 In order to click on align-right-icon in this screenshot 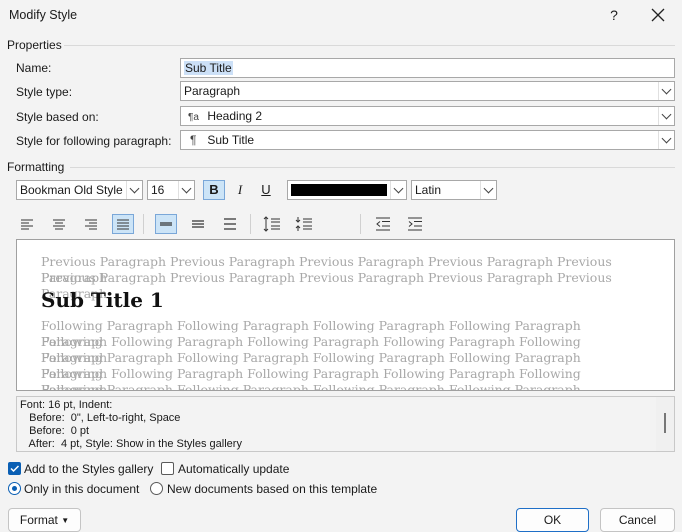, I will do `click(91, 224)`.